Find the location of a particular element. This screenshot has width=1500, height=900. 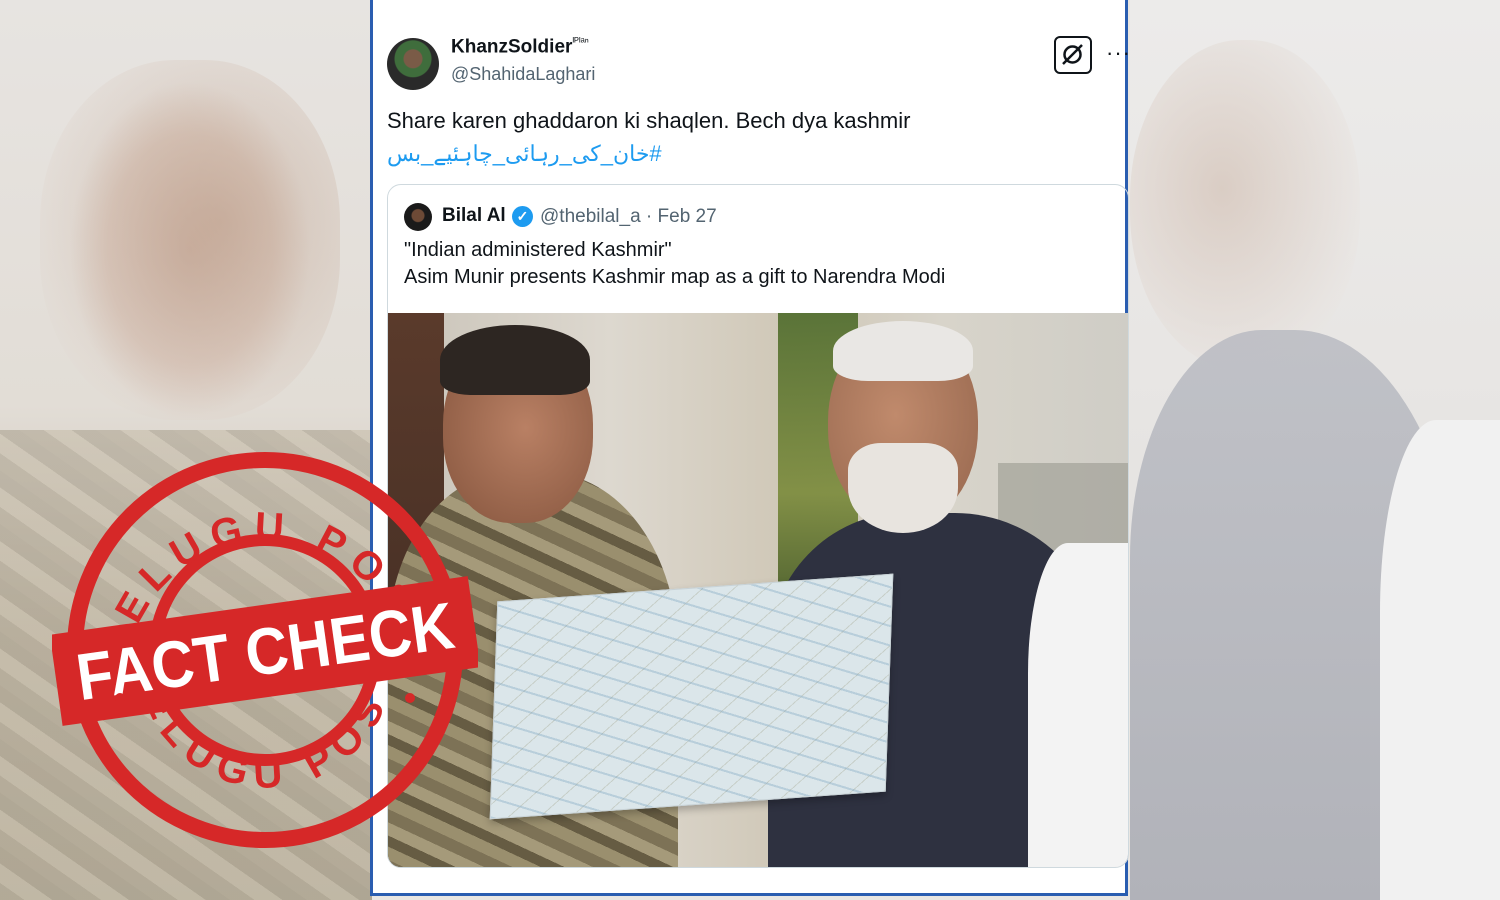

author-name: KhanzSoldierᴵᴾᴵᵃⁿ is located at coordinates (520, 47).